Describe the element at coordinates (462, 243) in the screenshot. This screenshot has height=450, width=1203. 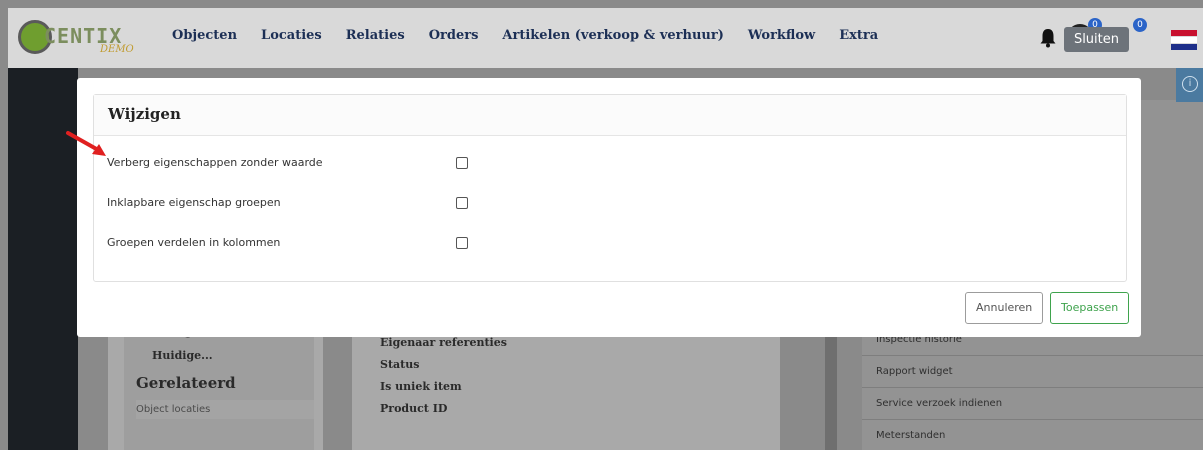
I see `groups-in-columns-checkbox` at that location.